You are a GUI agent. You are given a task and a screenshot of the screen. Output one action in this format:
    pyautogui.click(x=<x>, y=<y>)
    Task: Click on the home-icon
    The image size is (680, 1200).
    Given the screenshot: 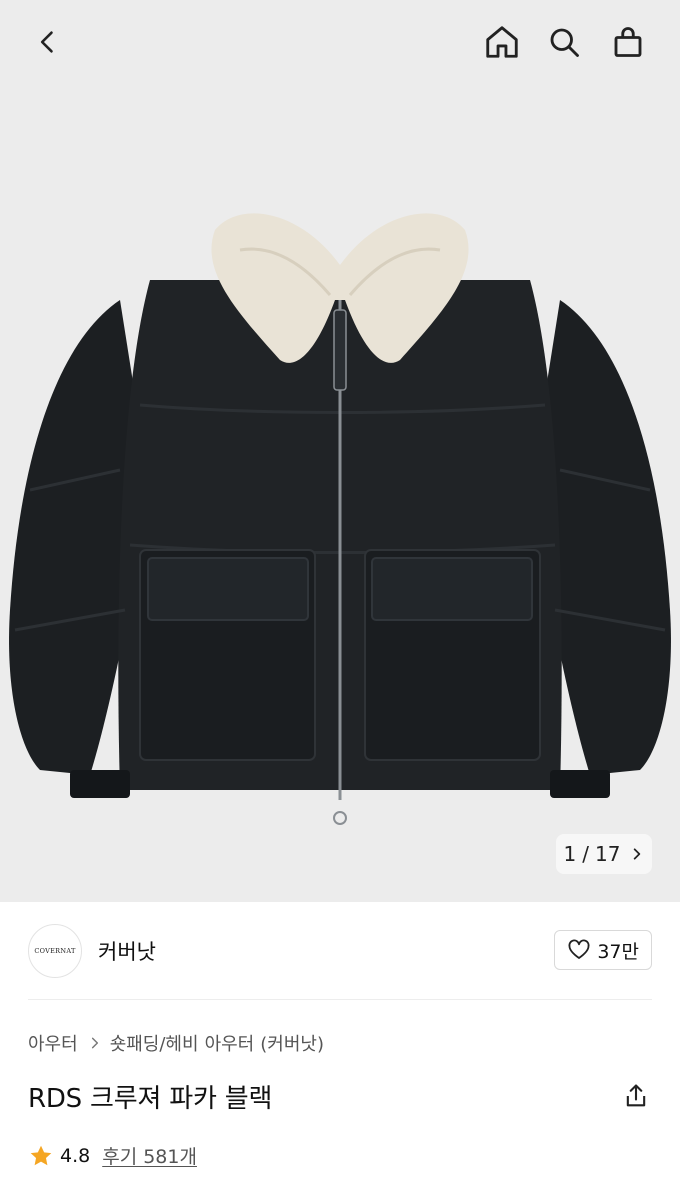 What is the action you would take?
    pyautogui.click(x=502, y=42)
    